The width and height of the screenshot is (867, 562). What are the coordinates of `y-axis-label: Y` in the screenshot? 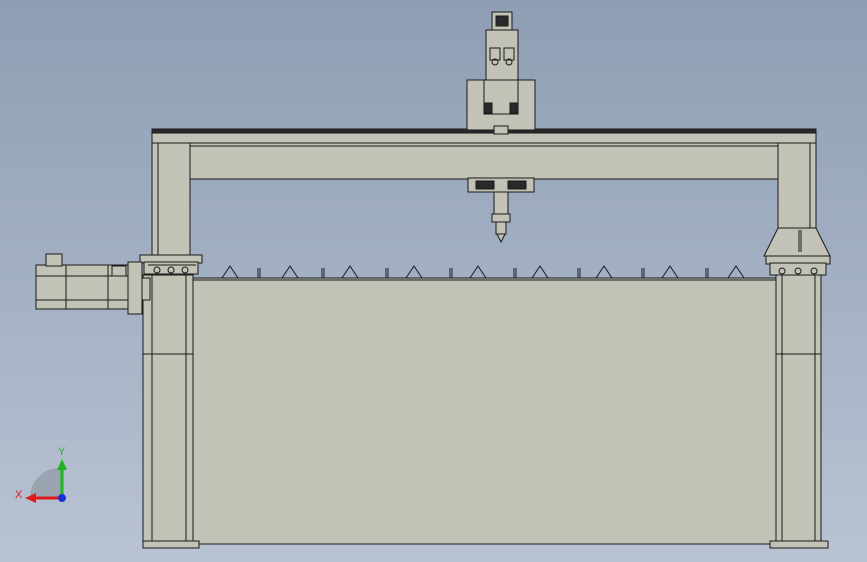 It's located at (62, 452).